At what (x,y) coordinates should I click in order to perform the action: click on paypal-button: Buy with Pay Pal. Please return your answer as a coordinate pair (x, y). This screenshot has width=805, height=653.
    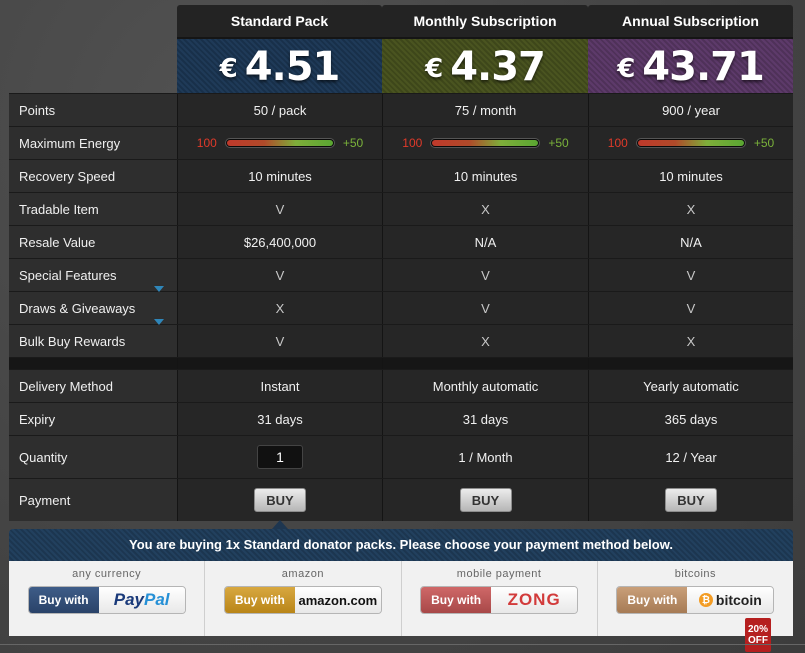
    Looking at the image, I should click on (106, 600).